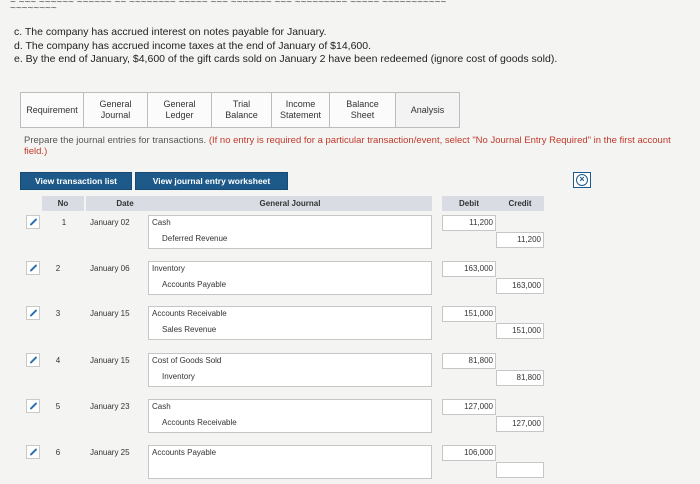  I want to click on debit-account: Cost of Goods Sold, so click(186, 360).